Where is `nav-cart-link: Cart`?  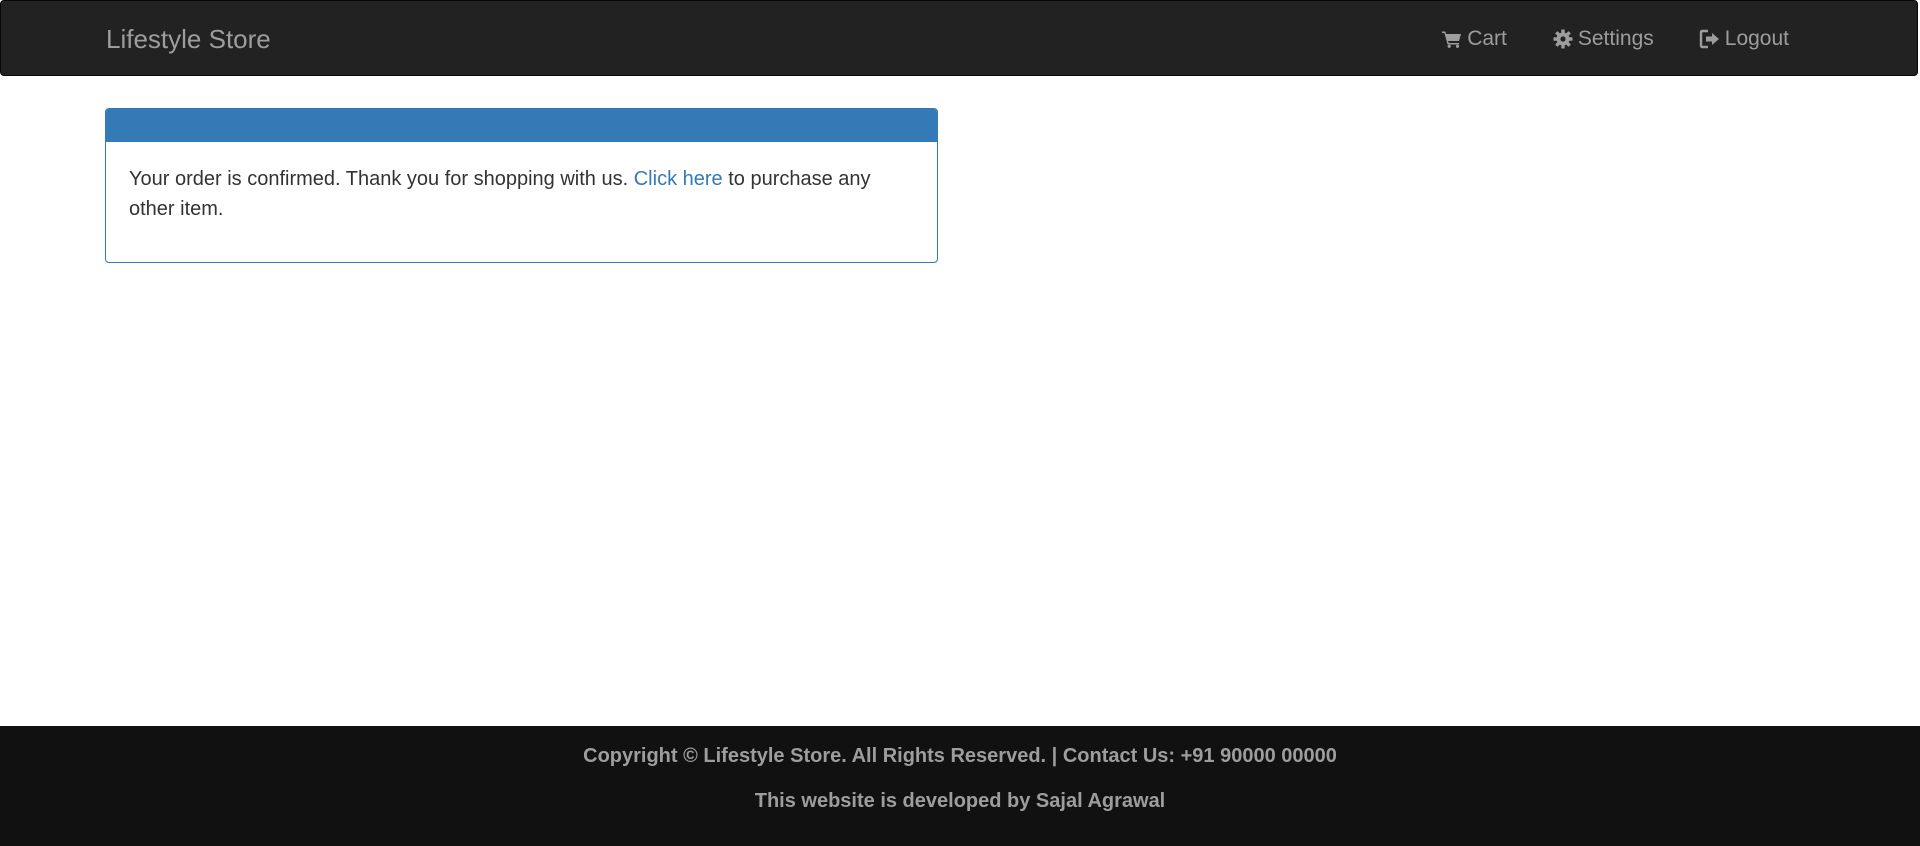 nav-cart-link: Cart is located at coordinates (1474, 39).